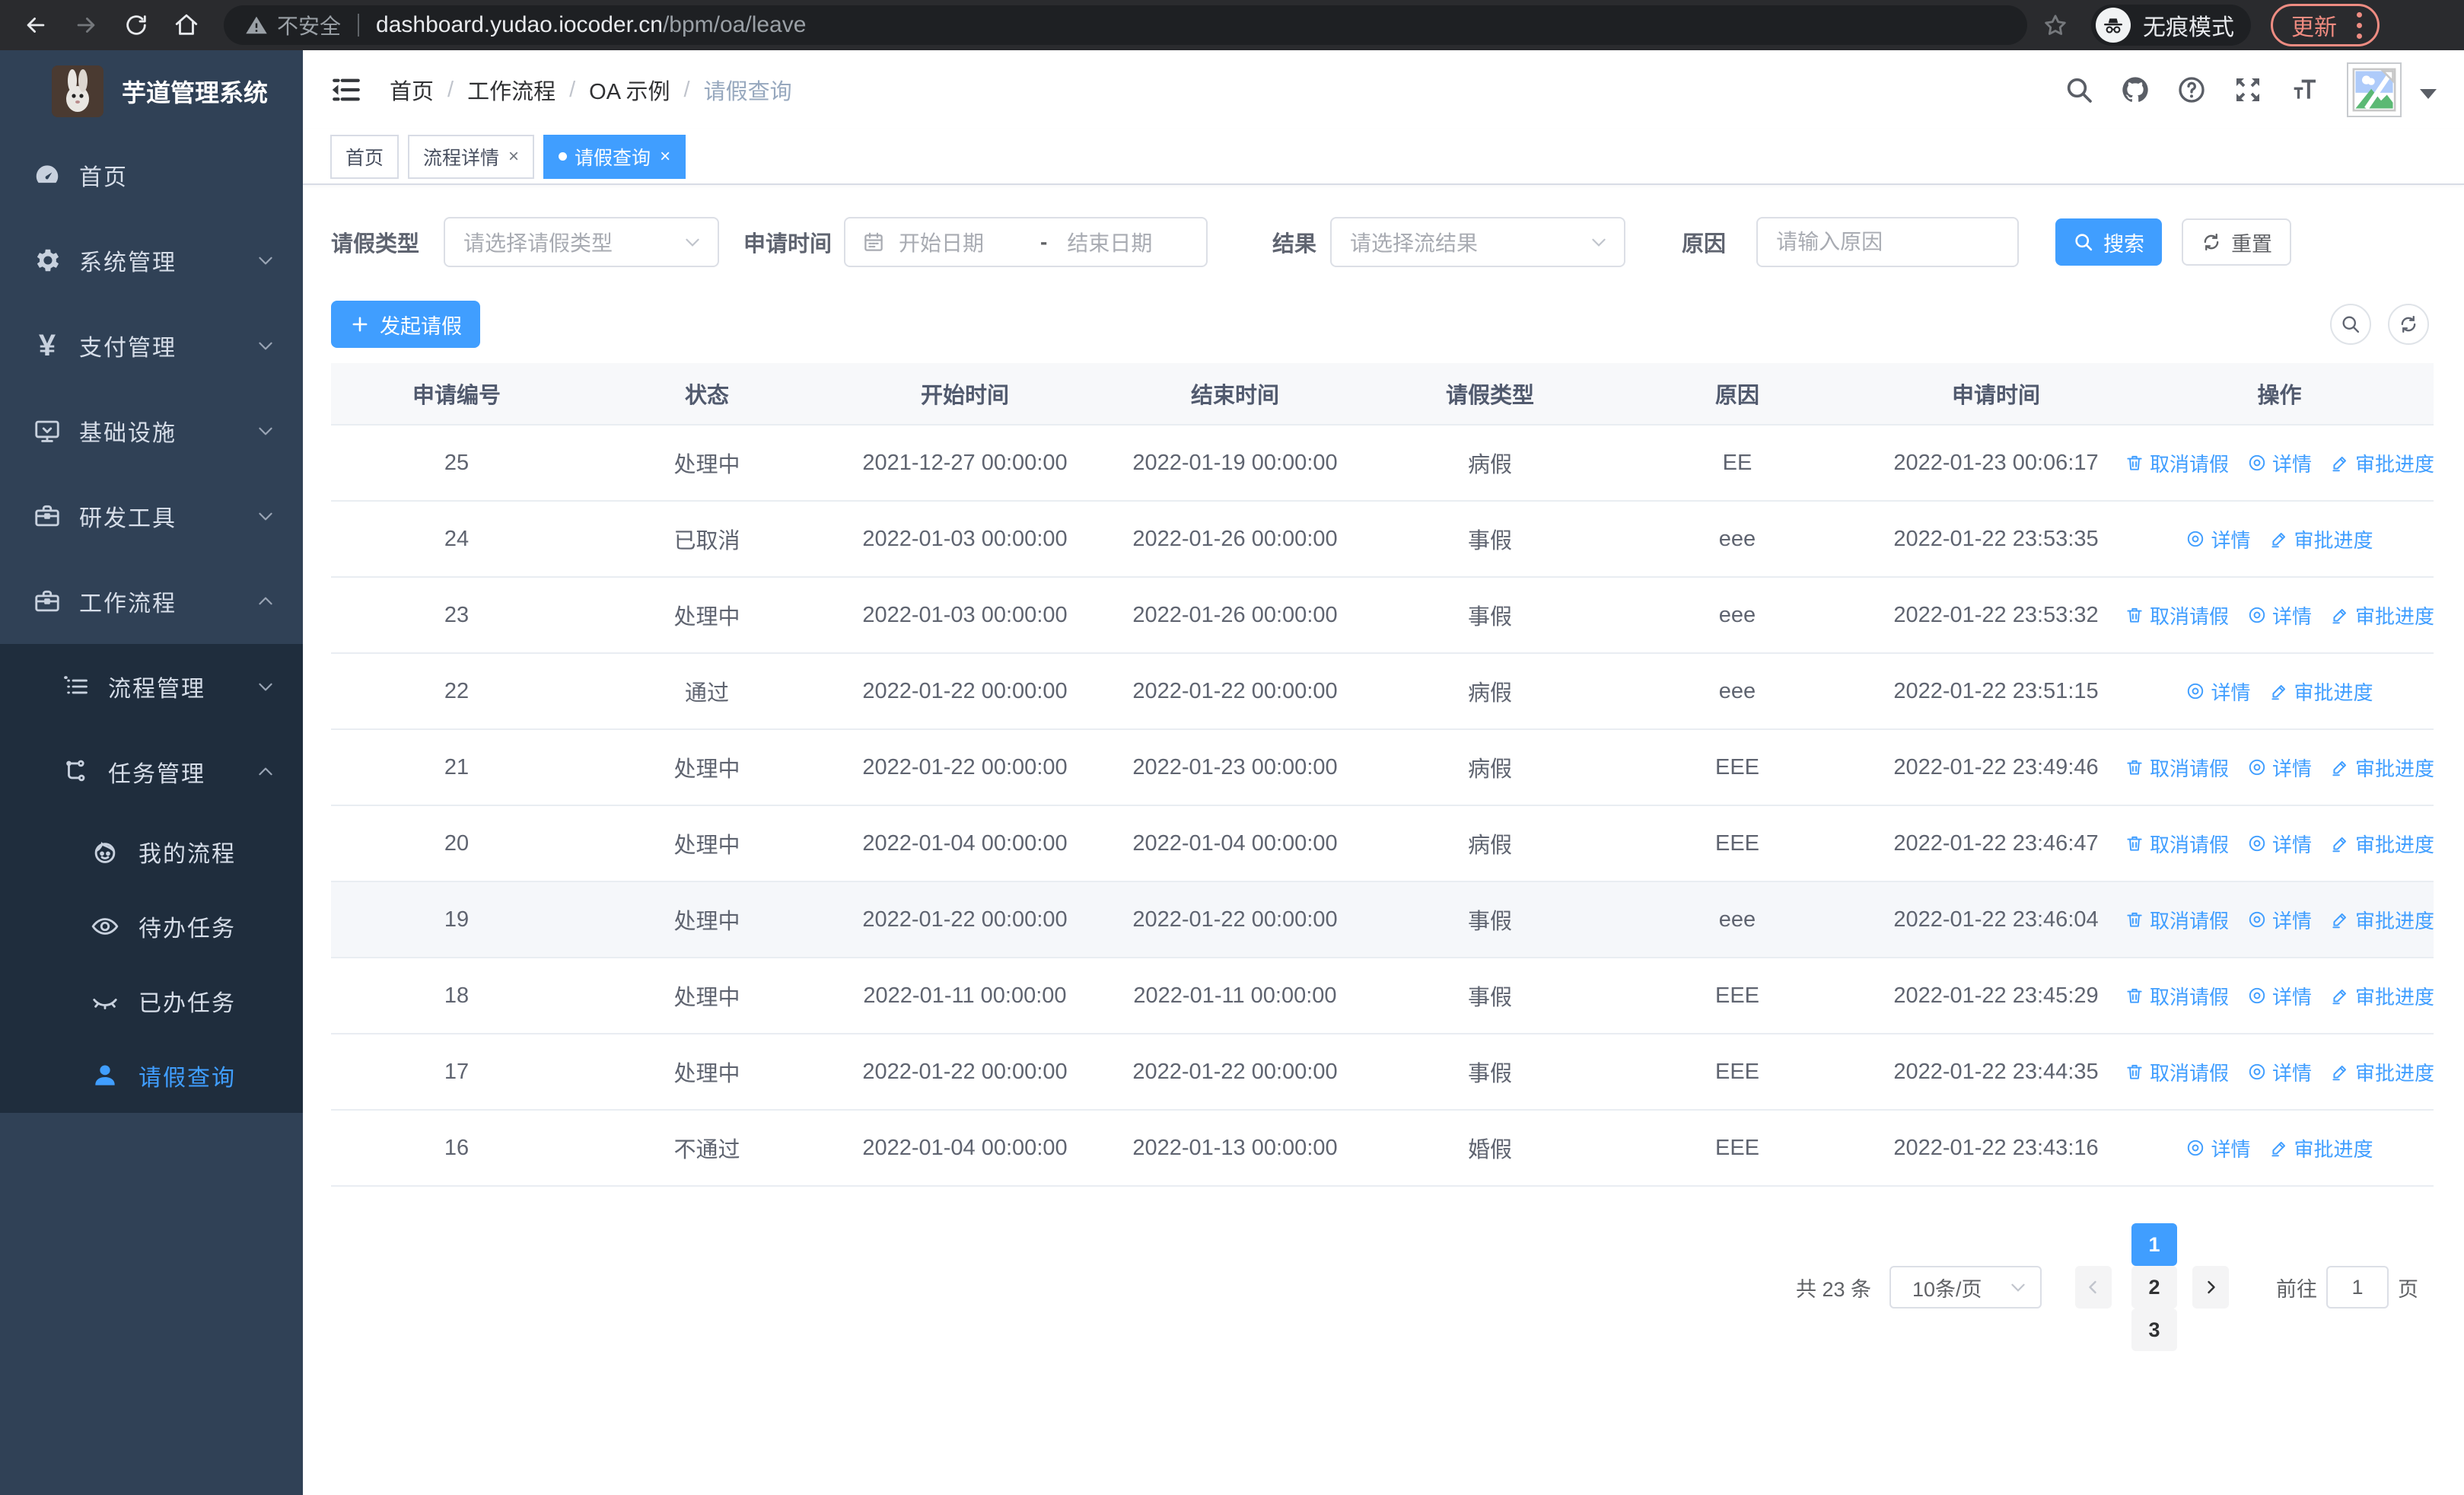 This screenshot has height=1495, width=2464. I want to click on result-select: 请选择流结果, so click(1478, 242).